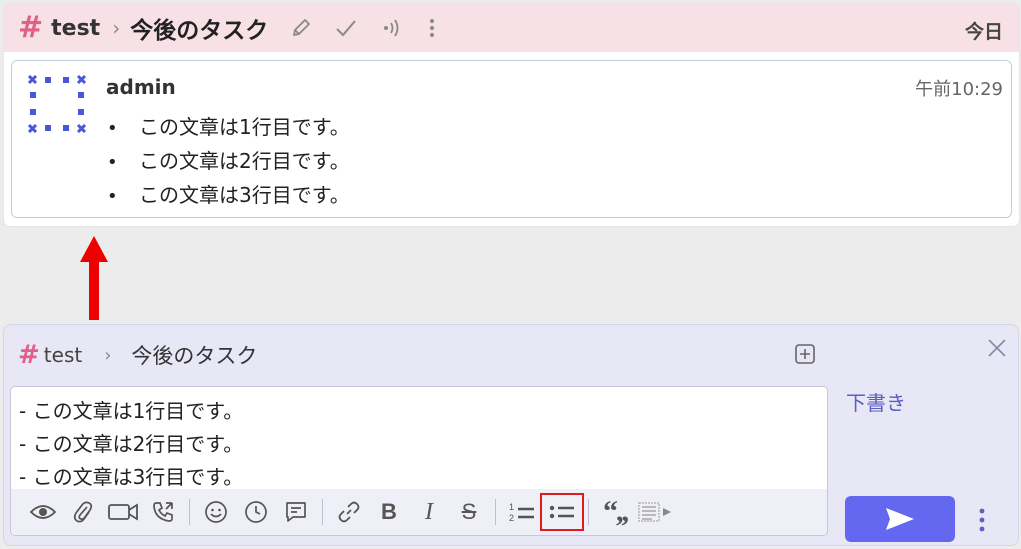  What do you see at coordinates (244, 195) in the screenshot?
I see `list-item-text: この文章は3行目です。` at bounding box center [244, 195].